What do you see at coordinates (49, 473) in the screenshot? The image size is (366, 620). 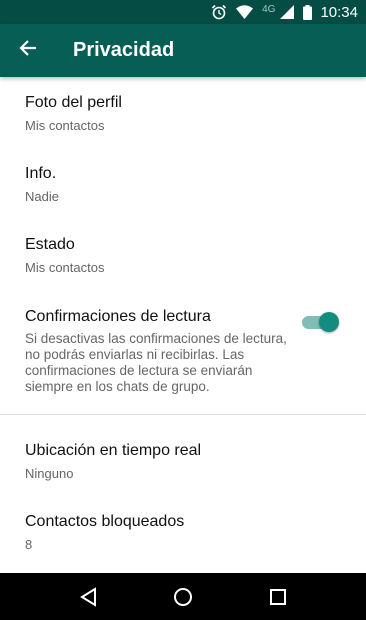 I see `setting-value: Ninguno` at bounding box center [49, 473].